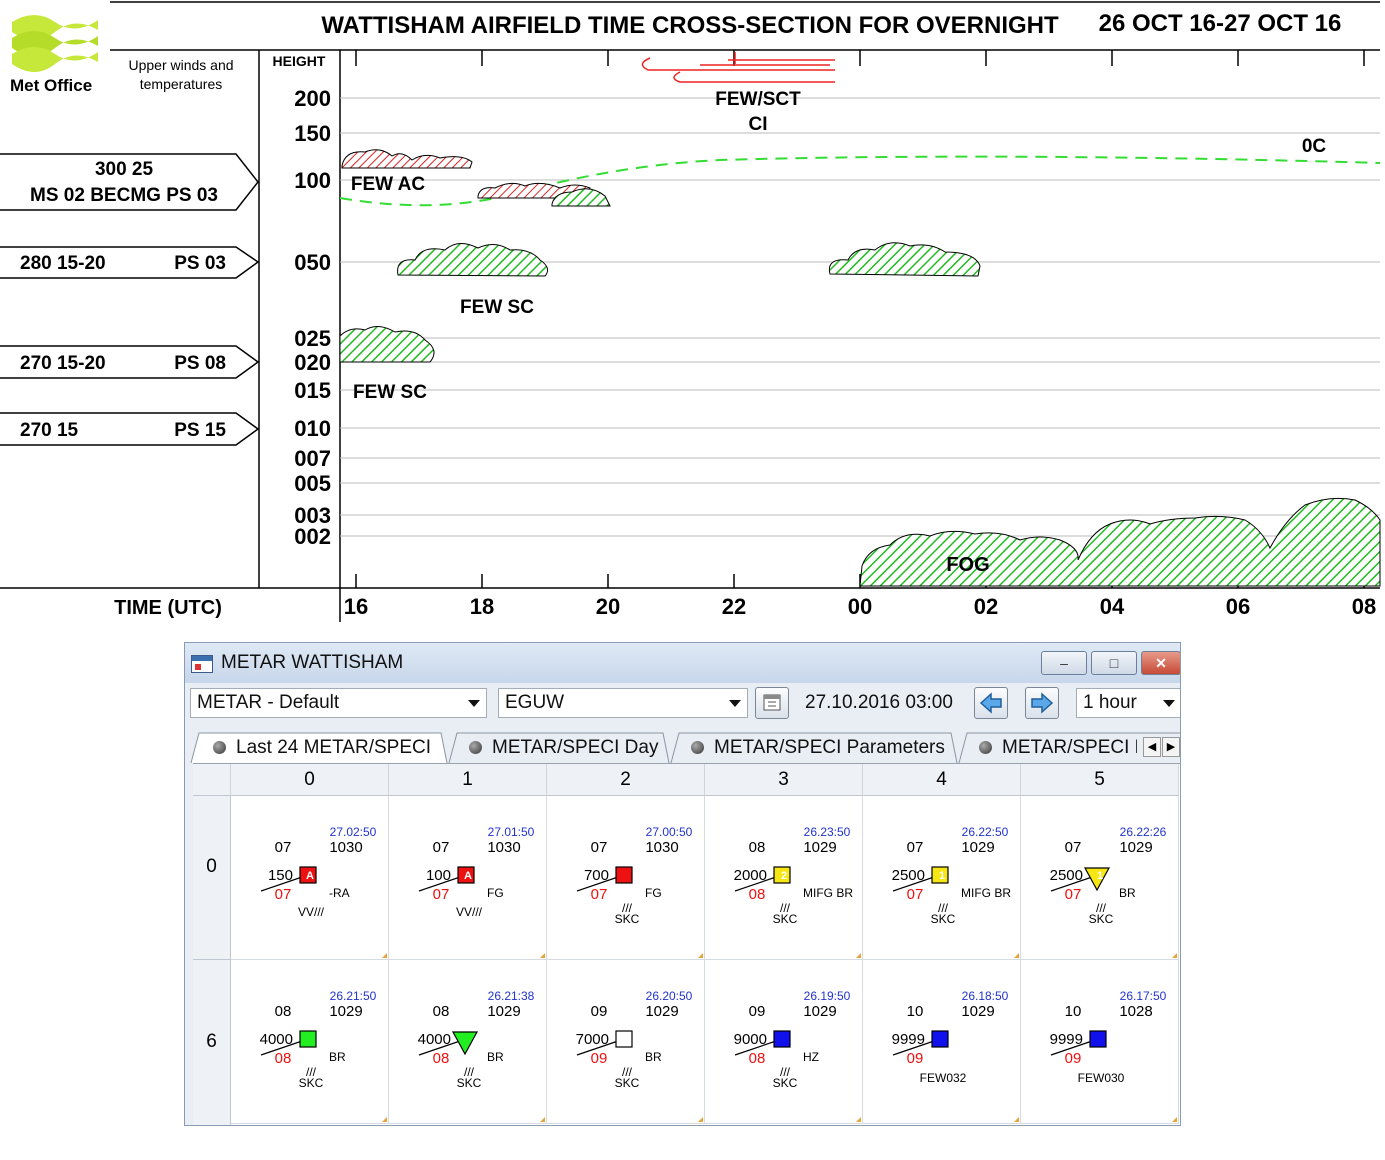 The image size is (1385, 1160). I want to click on obs-time: 26.21:50, so click(353, 996).